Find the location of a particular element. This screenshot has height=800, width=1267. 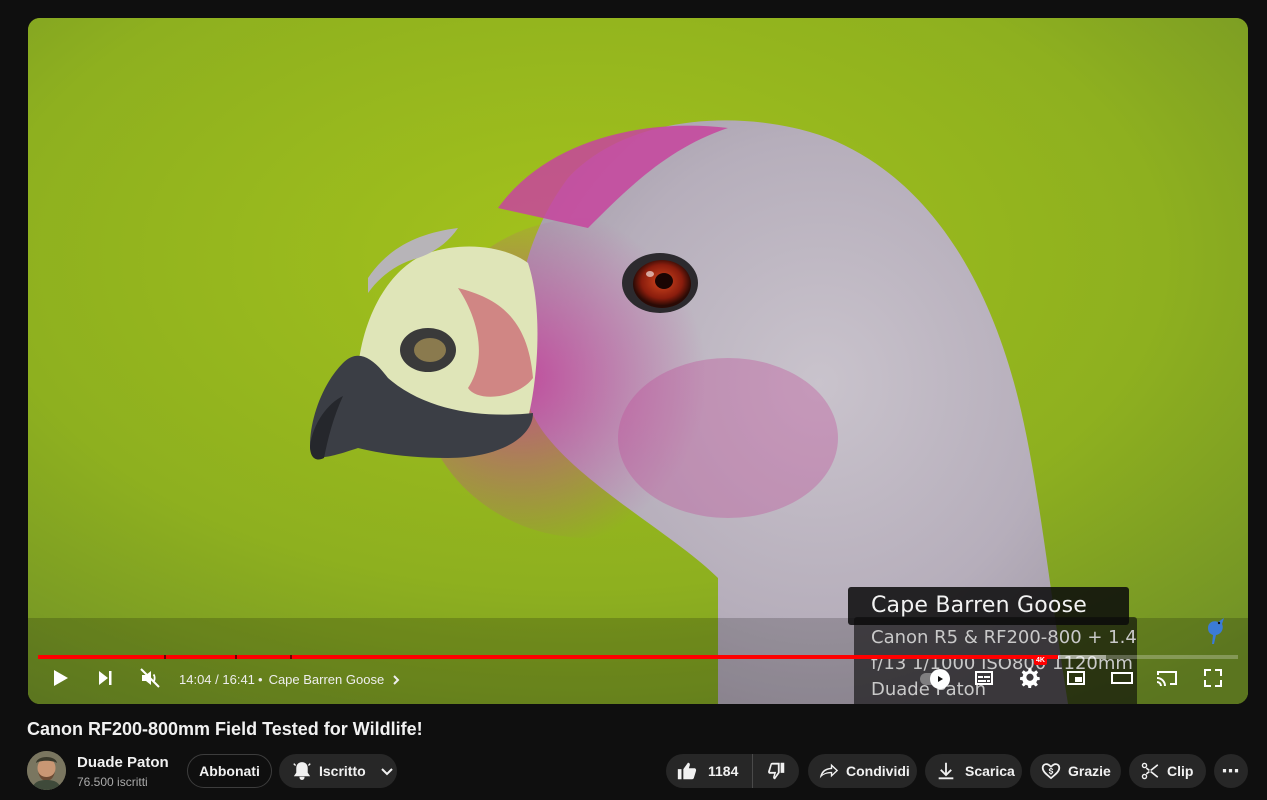

download-label: Scarica is located at coordinates (990, 771).